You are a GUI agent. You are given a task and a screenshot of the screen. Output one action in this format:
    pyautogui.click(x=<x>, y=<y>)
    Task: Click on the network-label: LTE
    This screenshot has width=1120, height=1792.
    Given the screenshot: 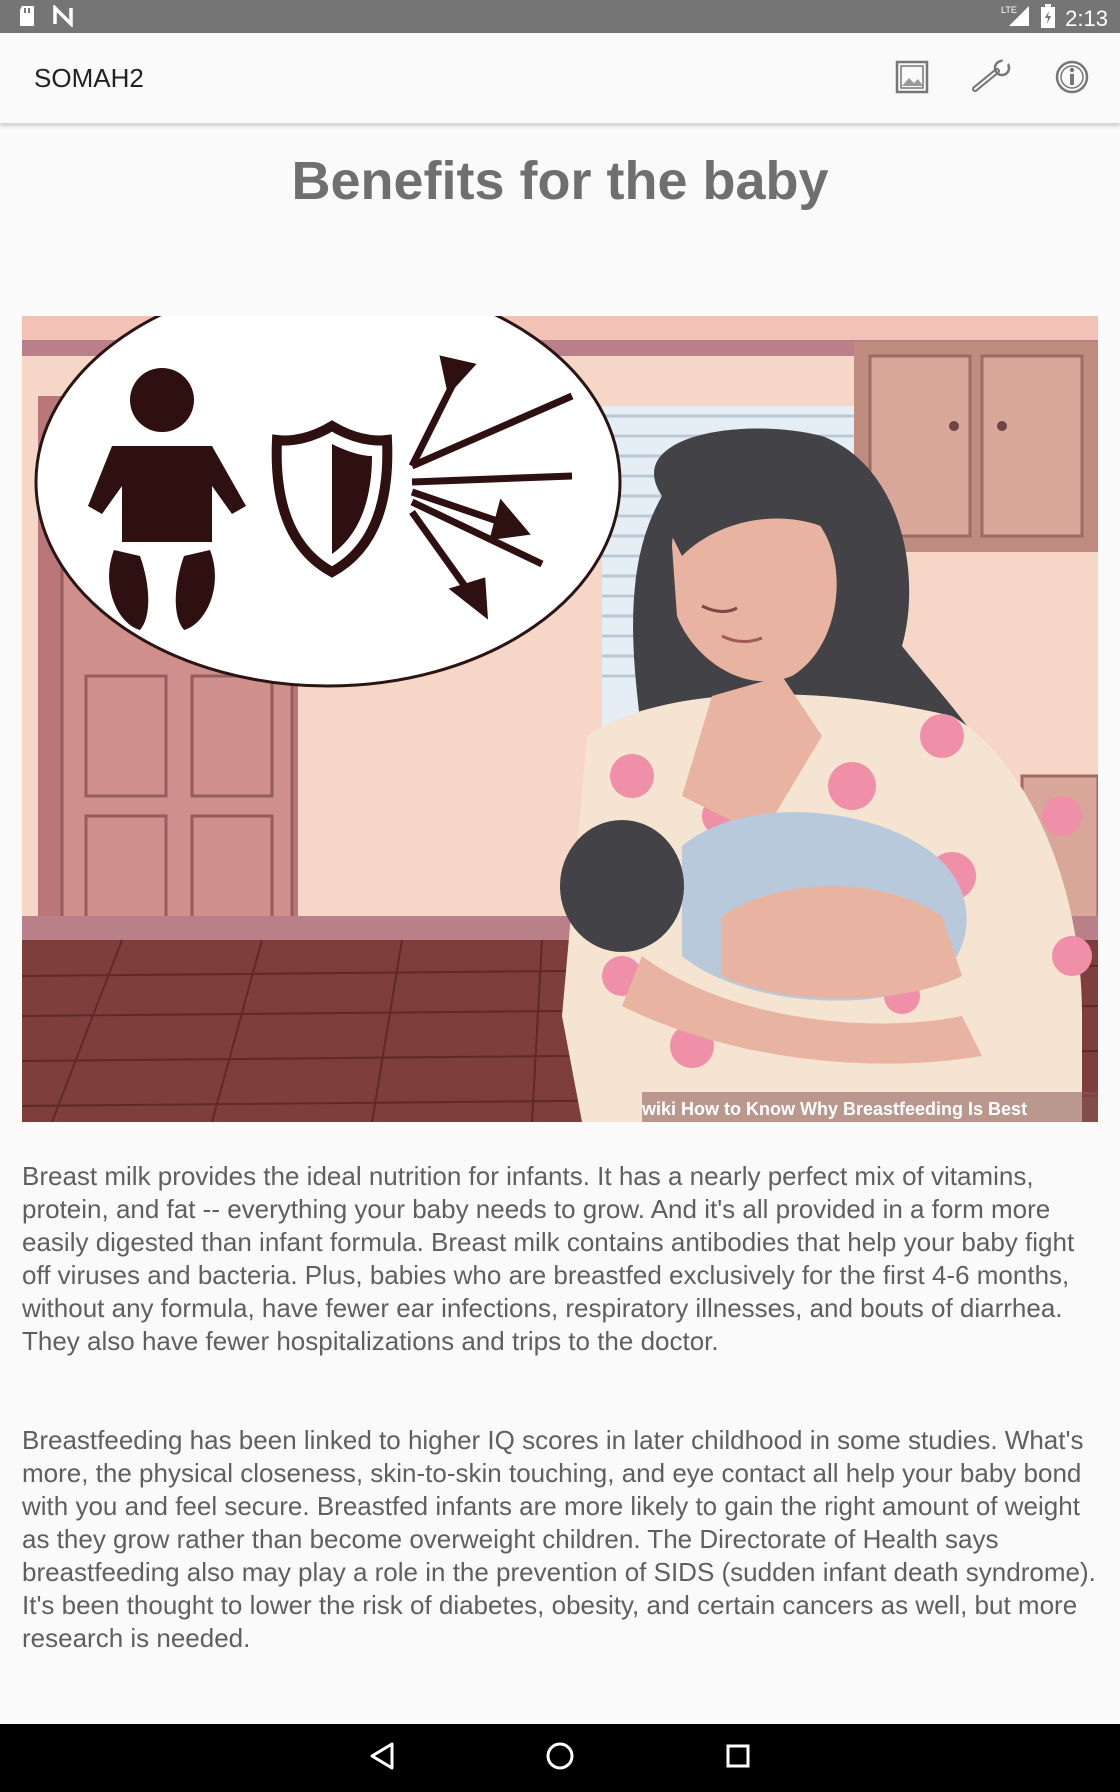 What is the action you would take?
    pyautogui.click(x=1009, y=10)
    